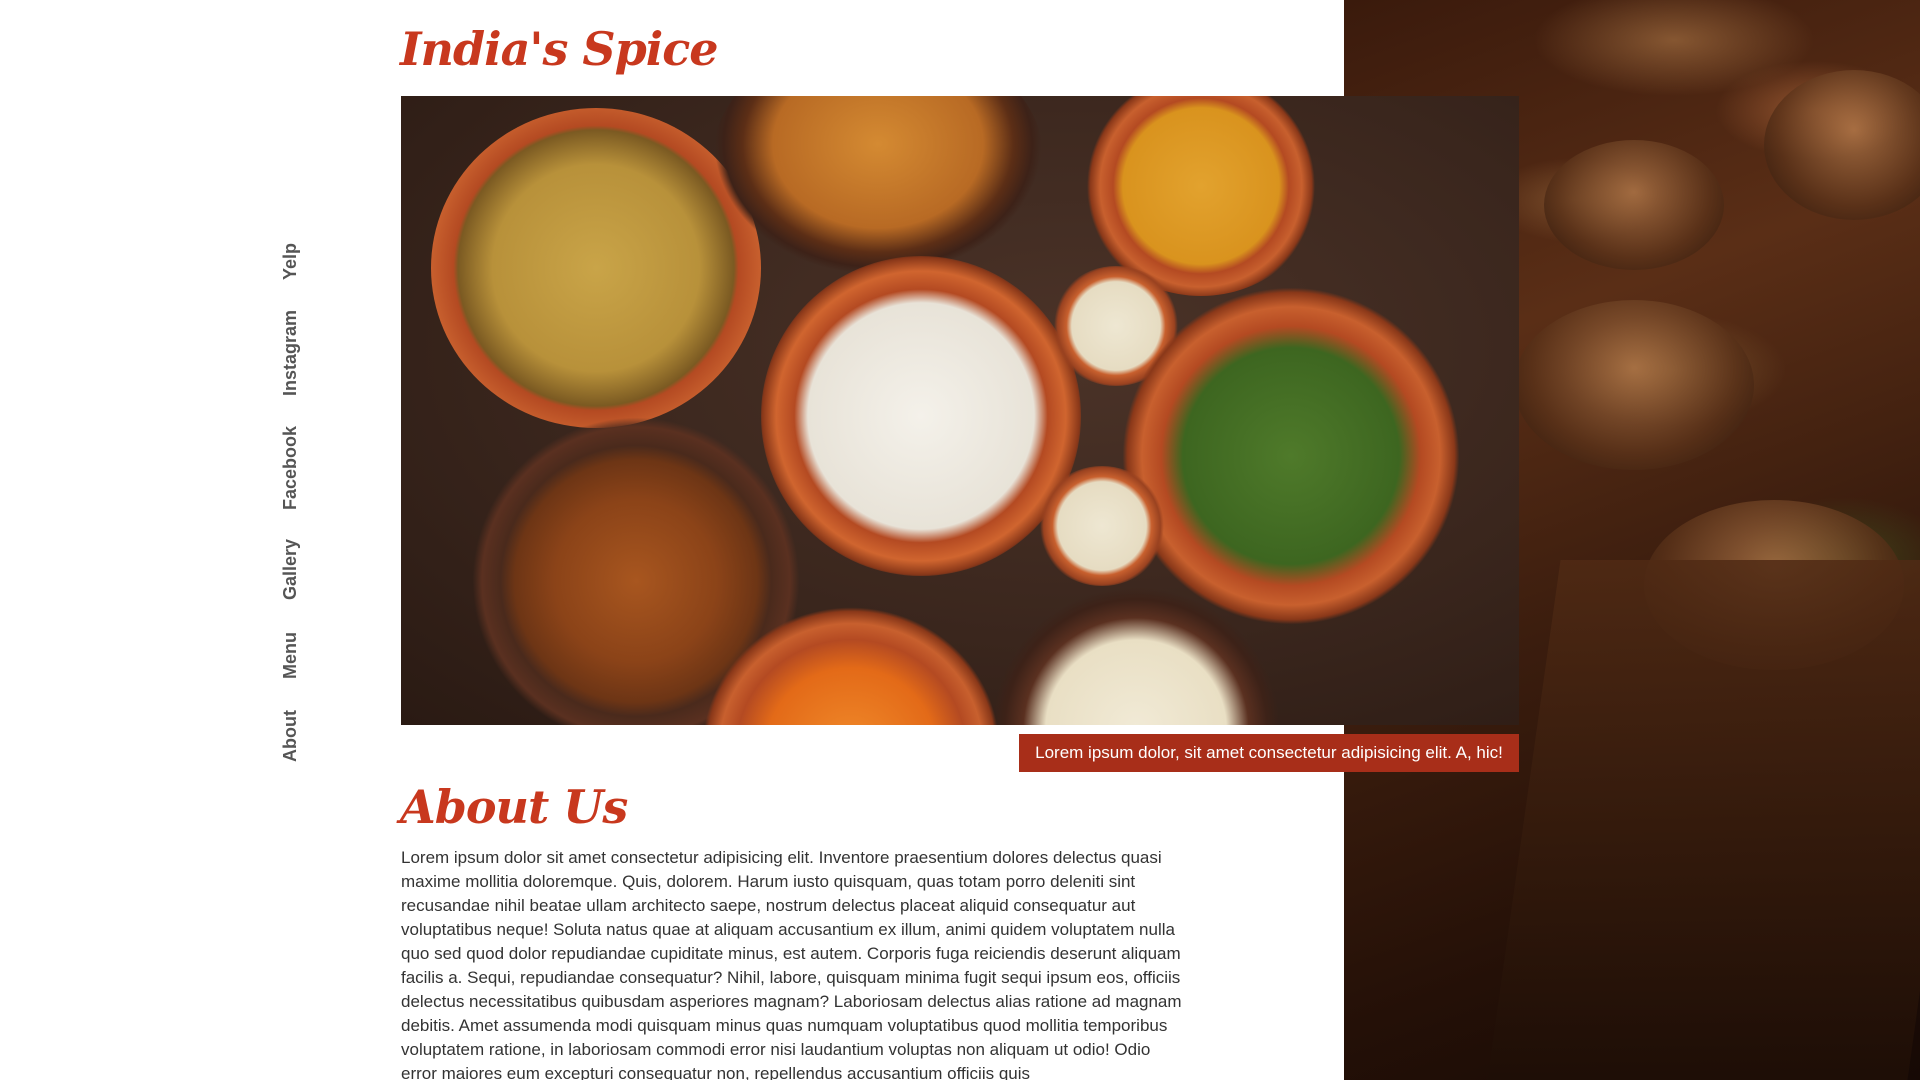  I want to click on about-heading: About Us, so click(514, 807).